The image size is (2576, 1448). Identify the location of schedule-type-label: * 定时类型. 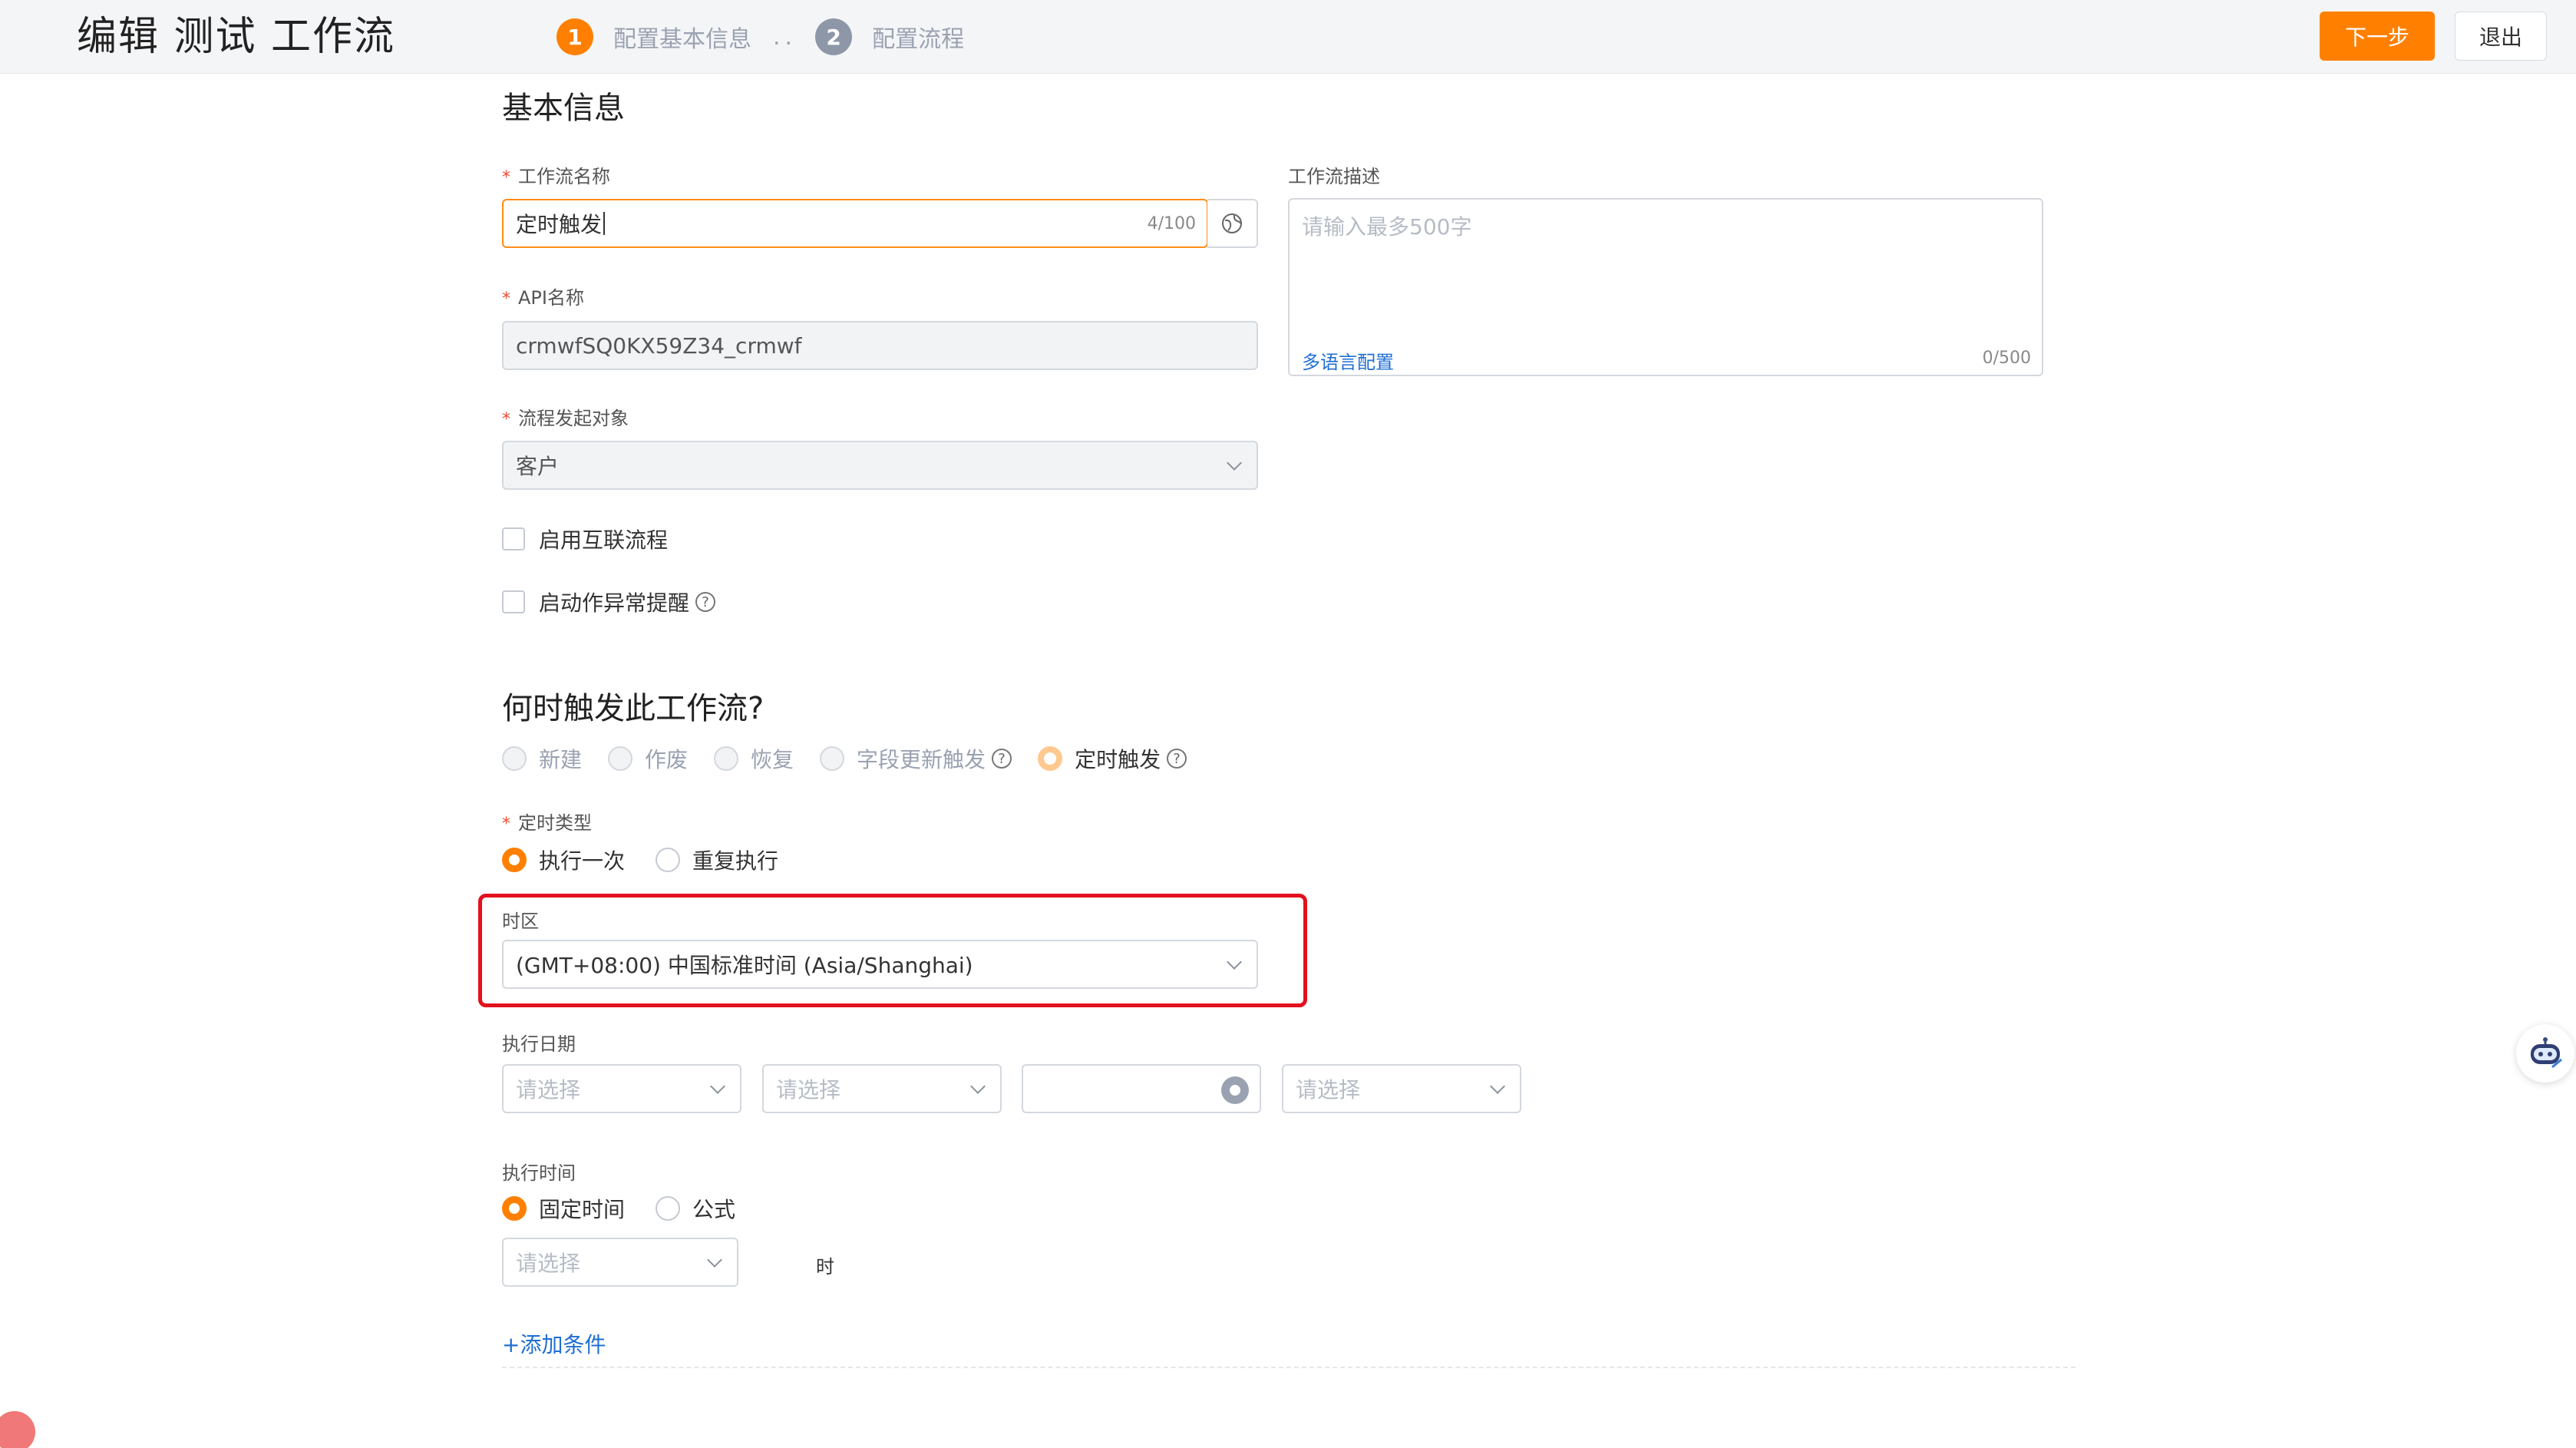
(547, 821).